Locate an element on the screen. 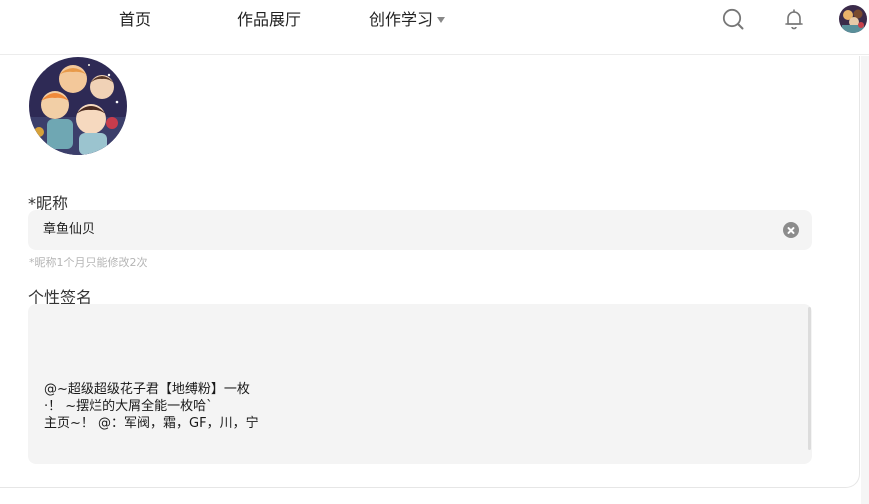  nickname-field is located at coordinates (420, 230).